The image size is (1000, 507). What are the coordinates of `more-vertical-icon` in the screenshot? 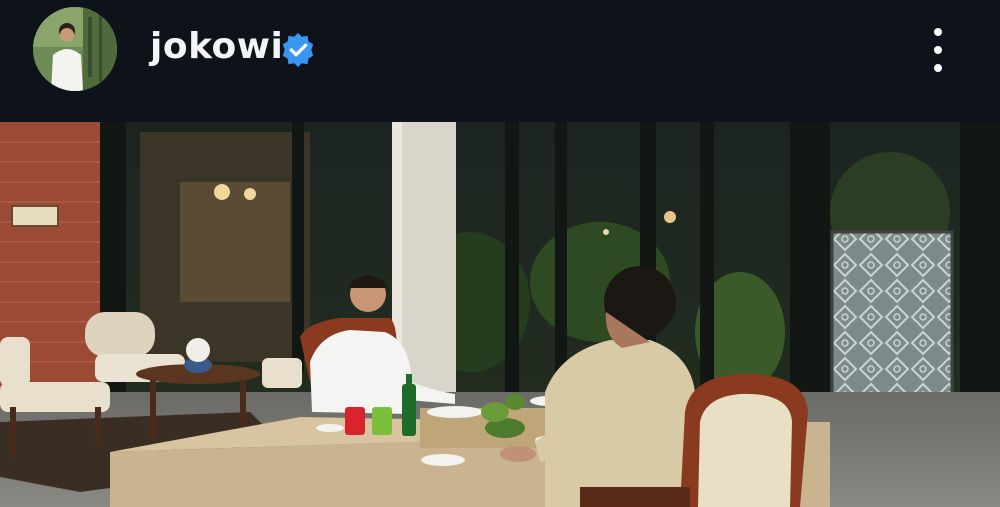 It's located at (938, 32).